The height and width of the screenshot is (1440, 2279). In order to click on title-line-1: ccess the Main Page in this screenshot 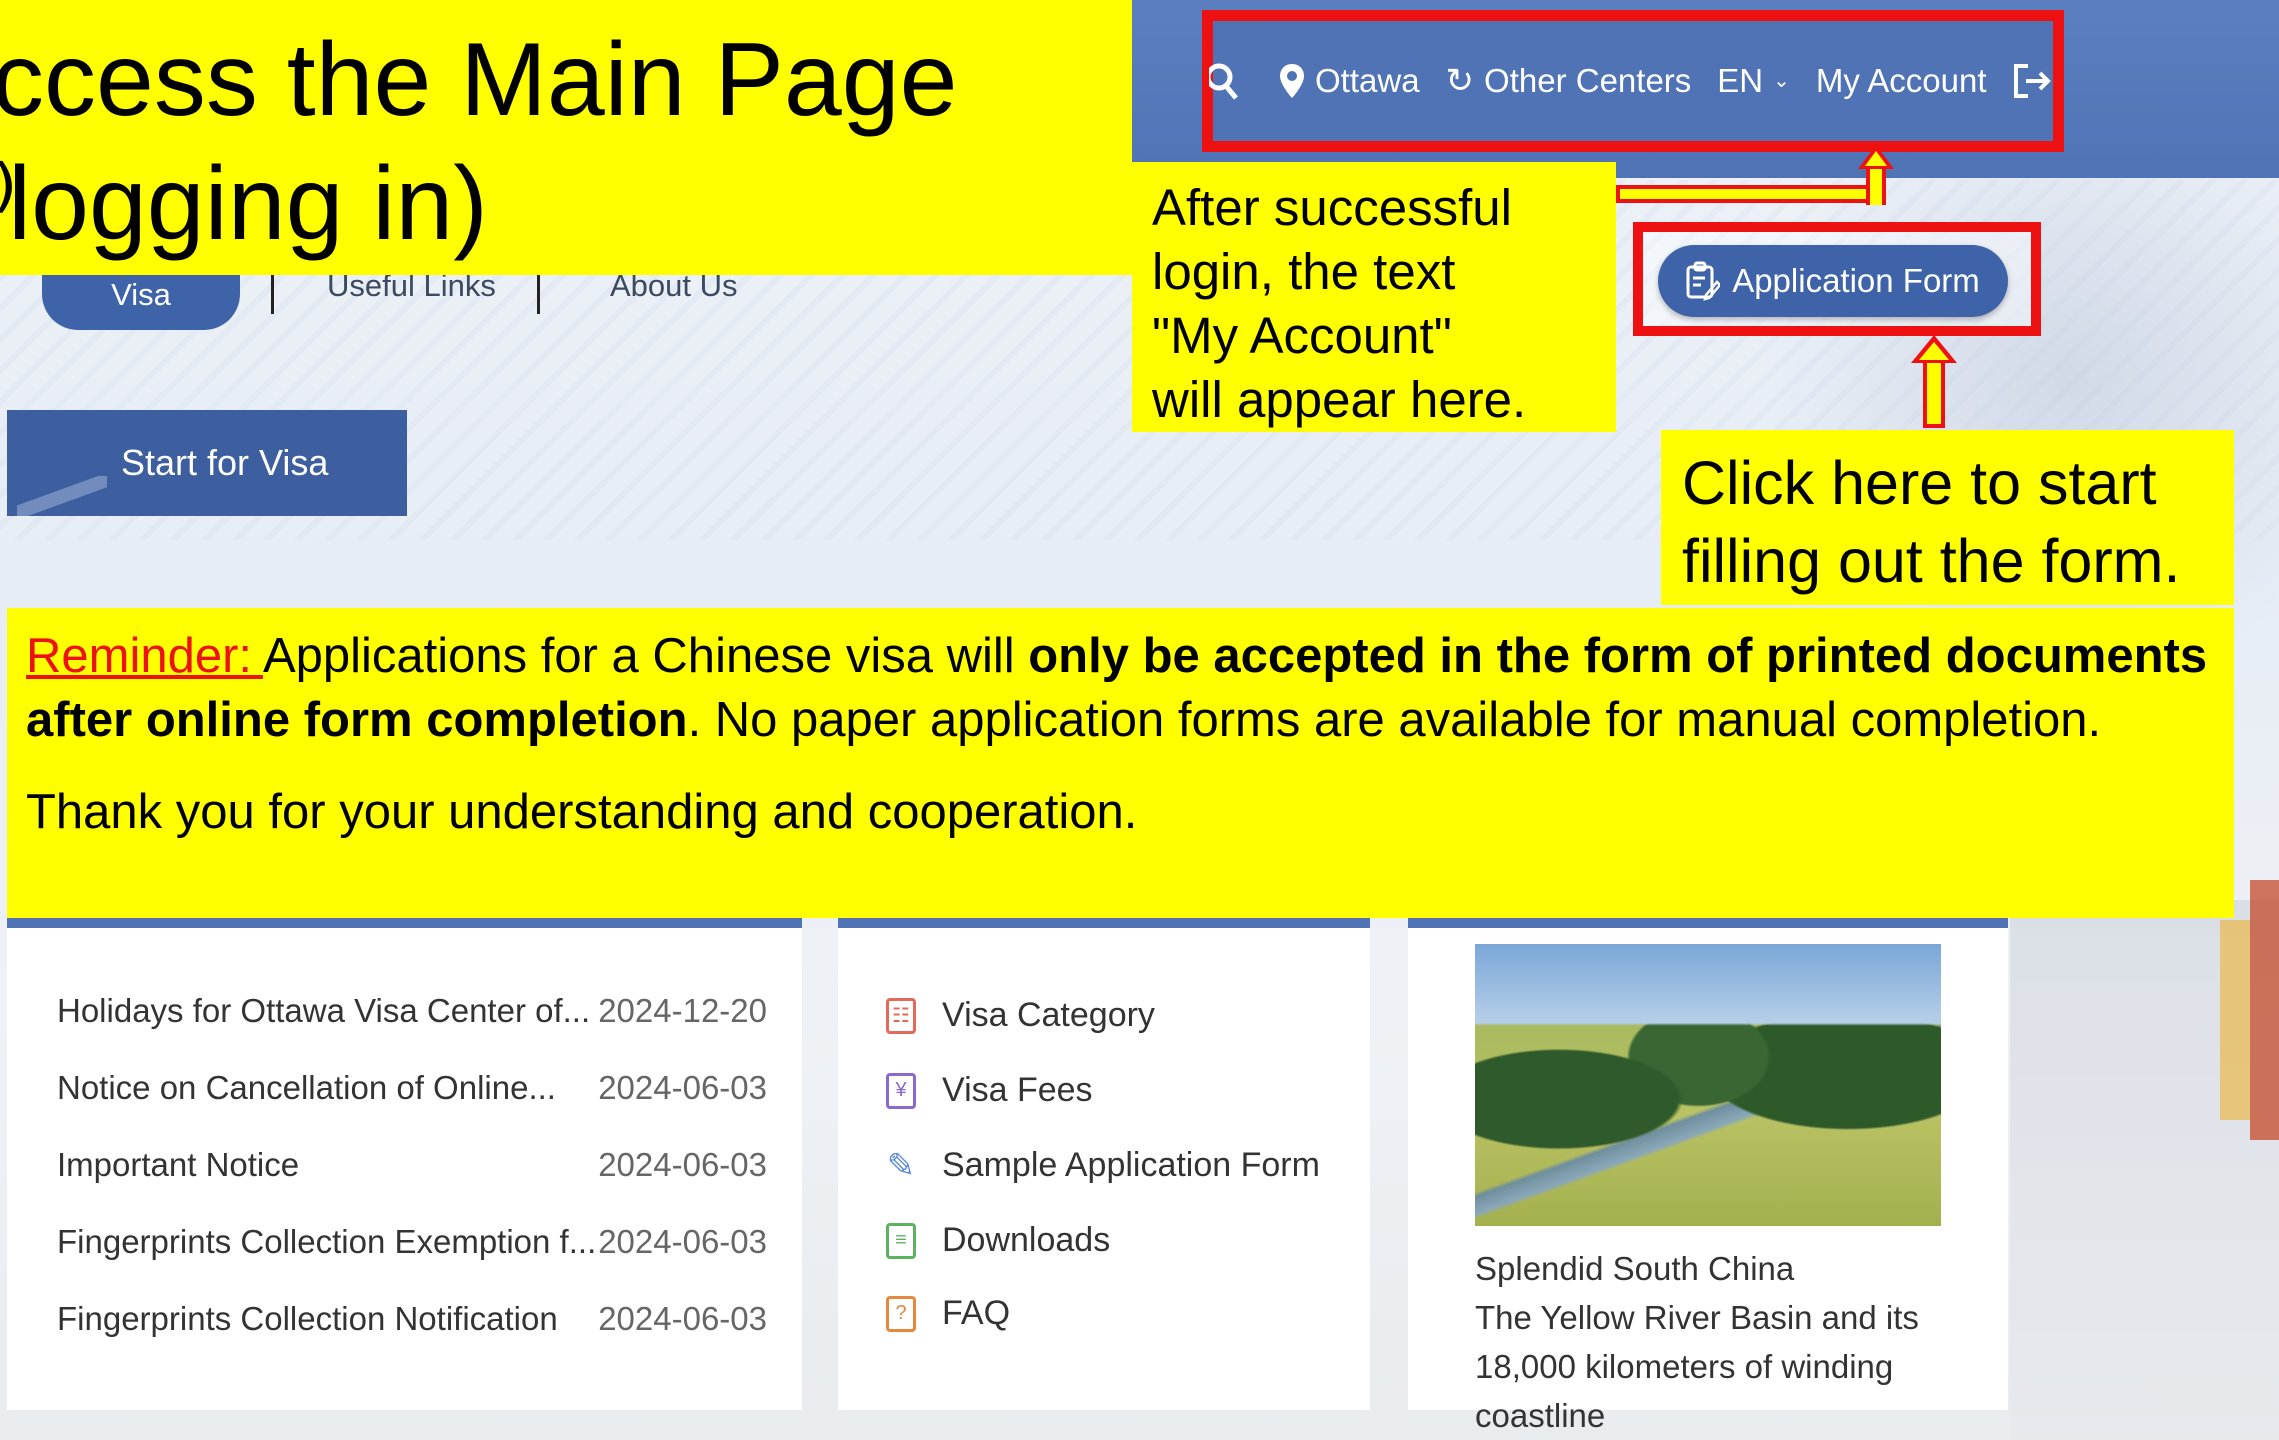, I will do `click(479, 80)`.